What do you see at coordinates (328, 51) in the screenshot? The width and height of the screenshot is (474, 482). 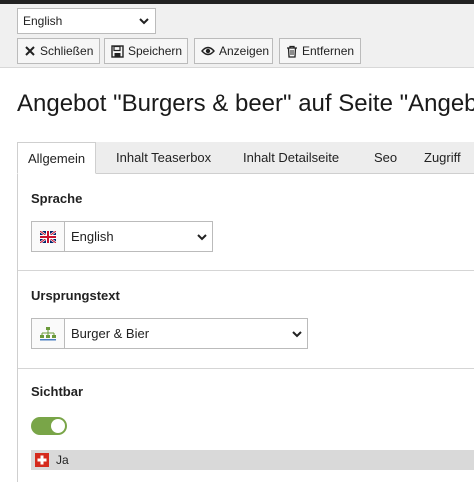 I see `delete-button-label: Entfernen` at bounding box center [328, 51].